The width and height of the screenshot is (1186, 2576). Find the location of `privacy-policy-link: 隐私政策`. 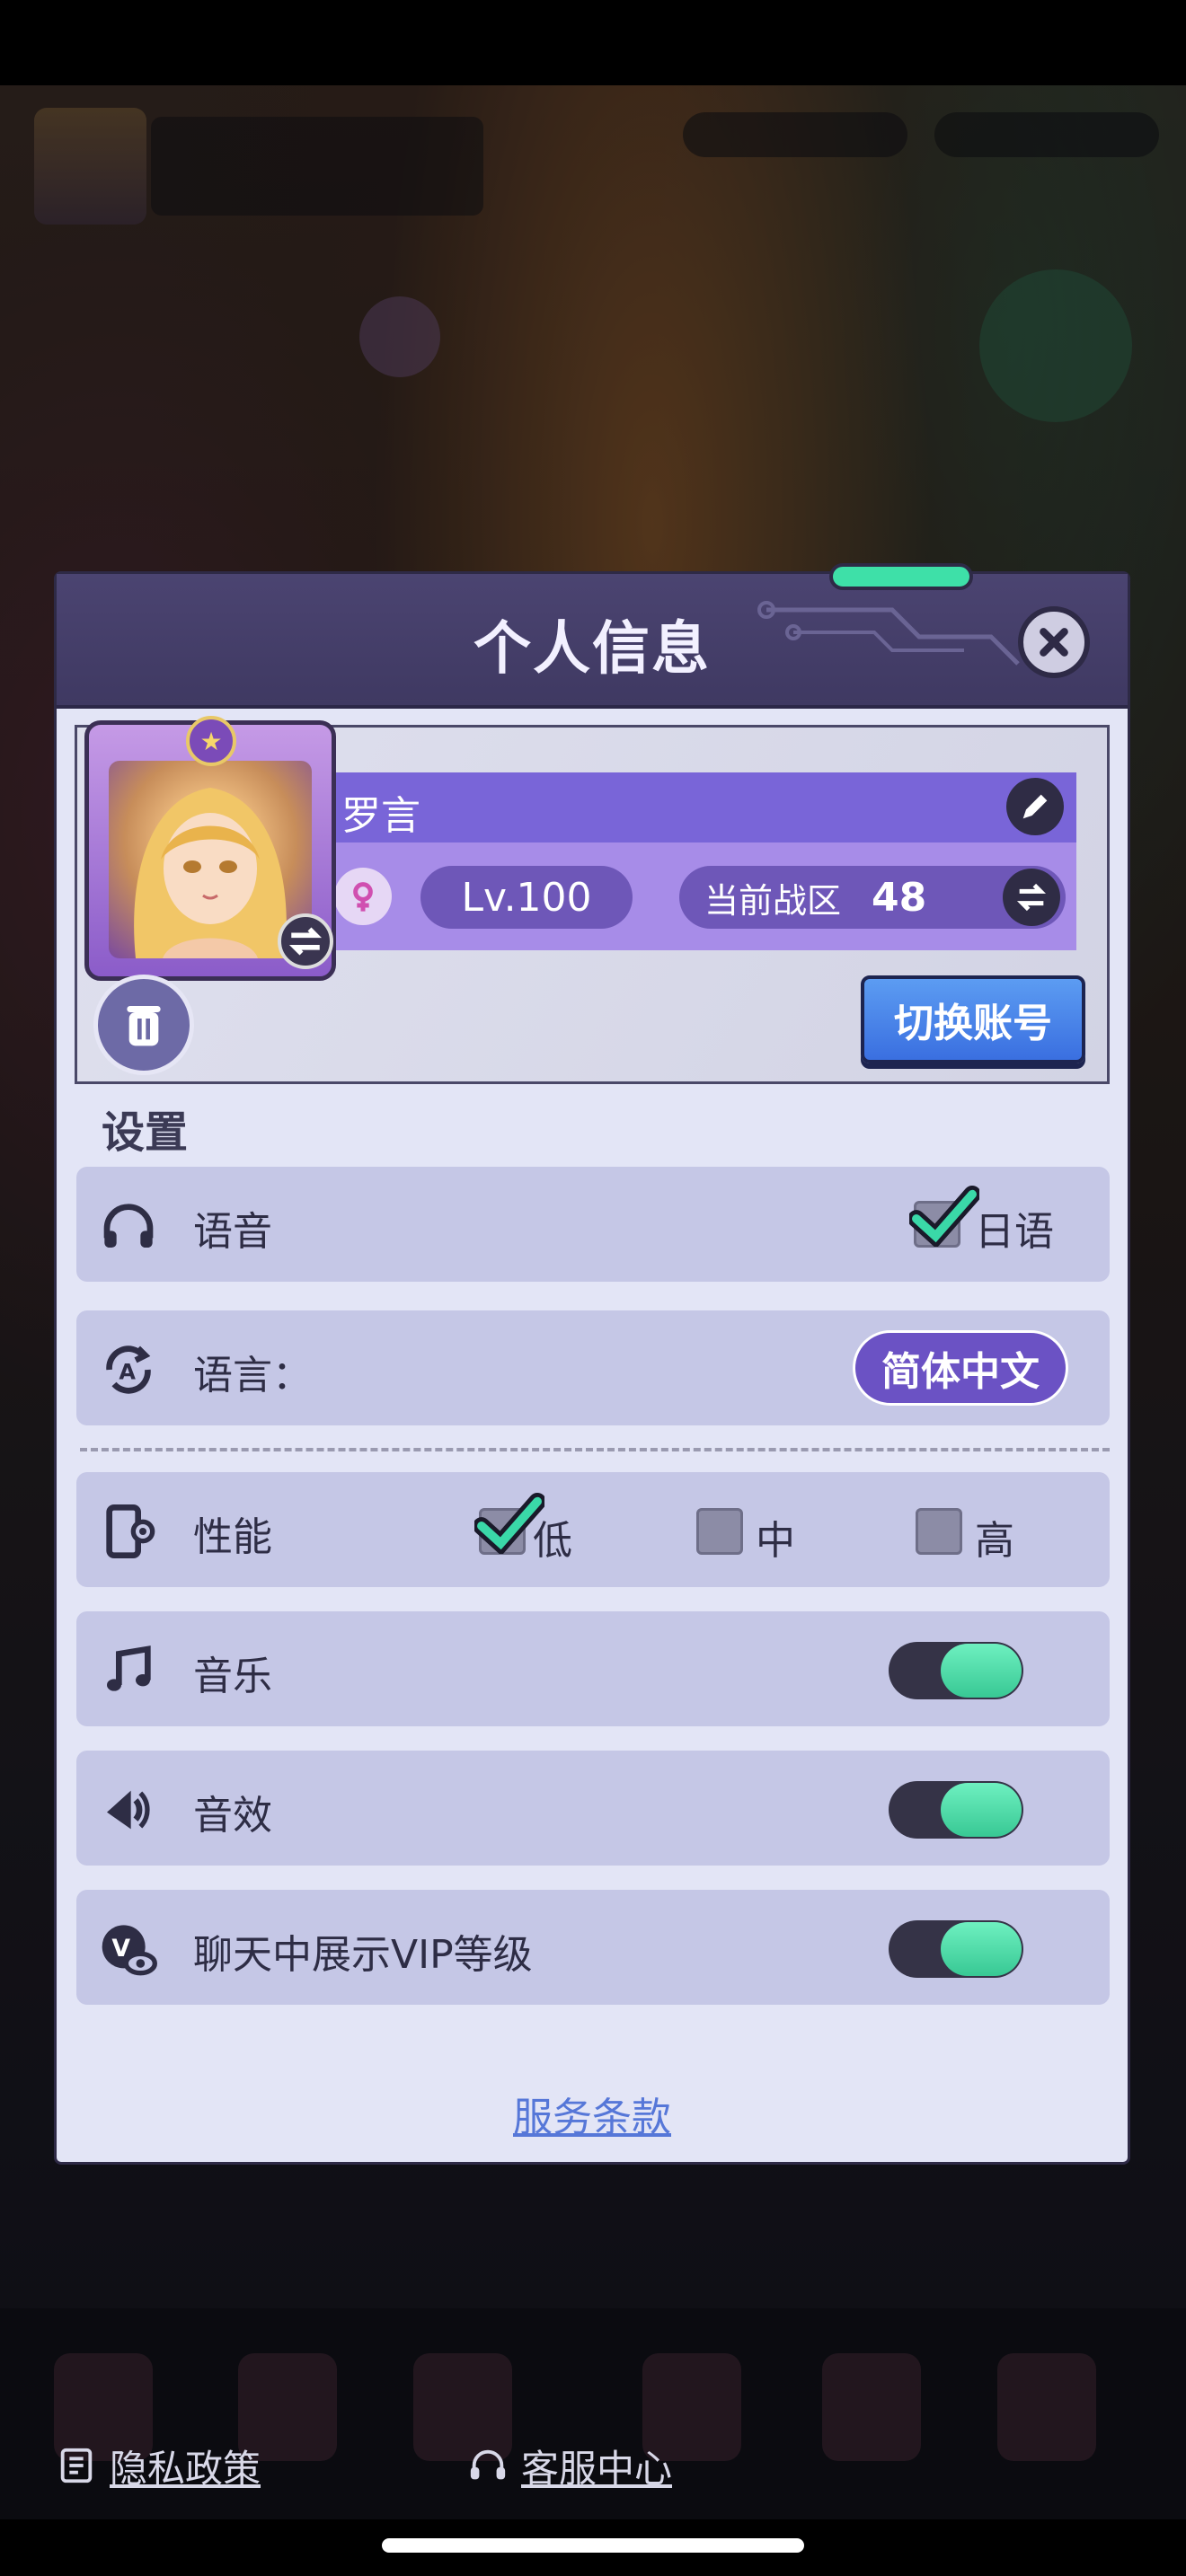

privacy-policy-link: 隐私政策 is located at coordinates (158, 2465).